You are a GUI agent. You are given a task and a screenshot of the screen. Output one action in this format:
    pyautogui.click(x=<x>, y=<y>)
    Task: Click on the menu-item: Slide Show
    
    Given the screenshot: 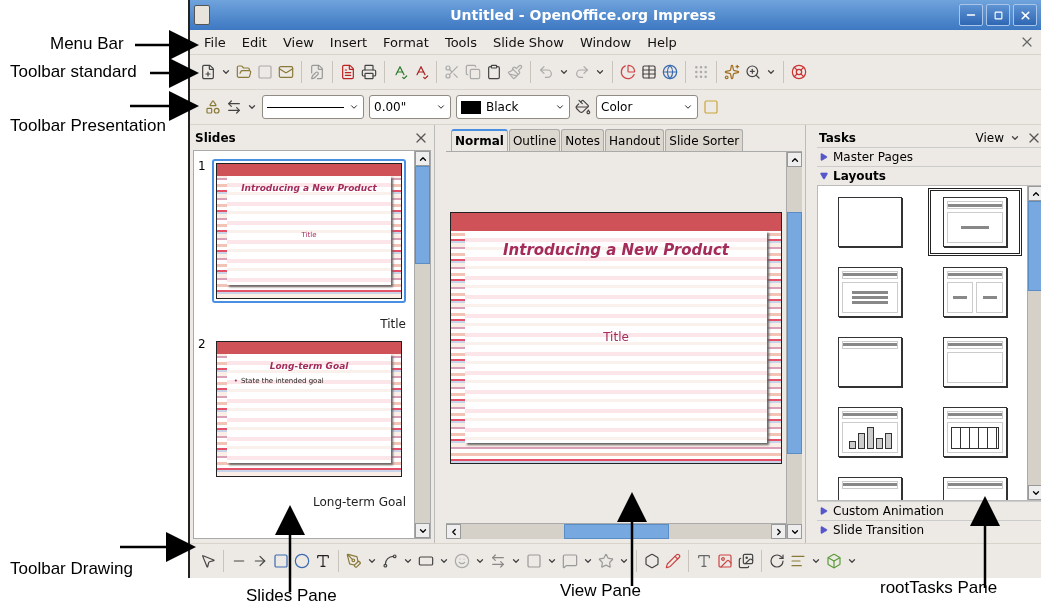 What is the action you would take?
    pyautogui.click(x=528, y=42)
    